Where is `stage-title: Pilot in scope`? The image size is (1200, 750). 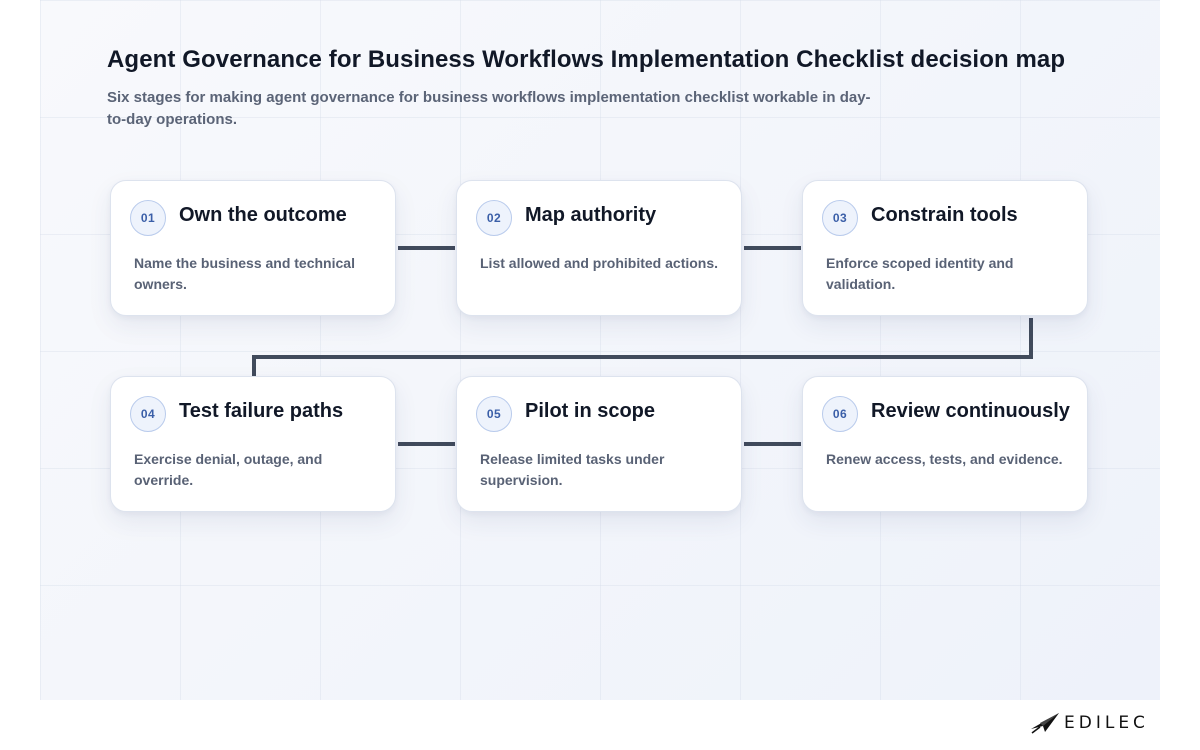
stage-title: Pilot in scope is located at coordinates (590, 411).